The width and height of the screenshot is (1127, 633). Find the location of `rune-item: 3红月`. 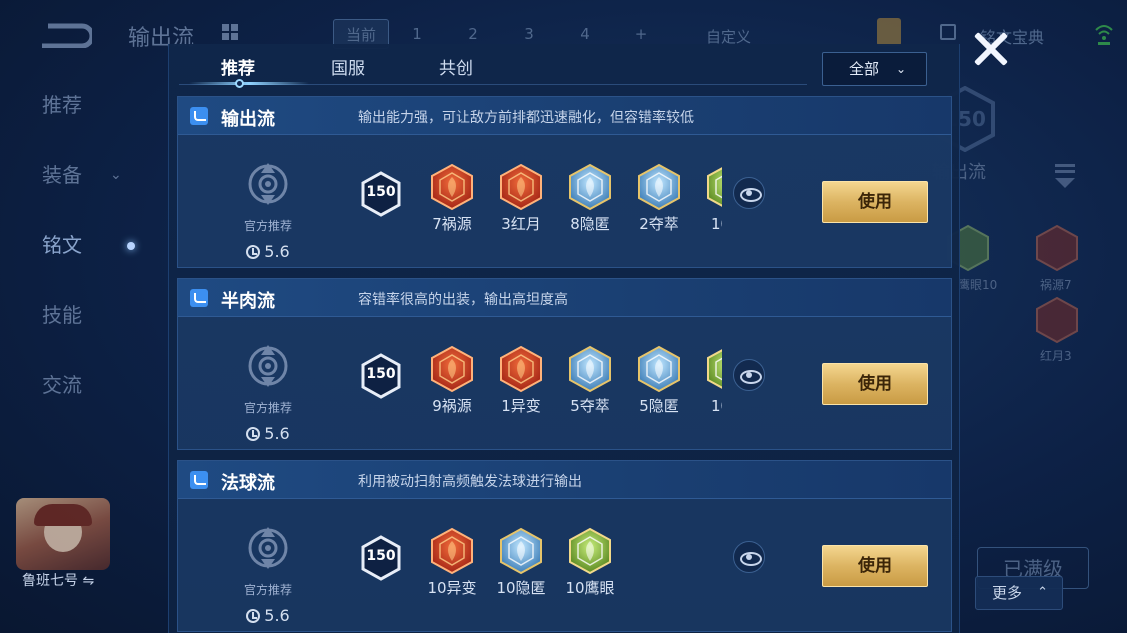

rune-item: 3红月 is located at coordinates (521, 198).